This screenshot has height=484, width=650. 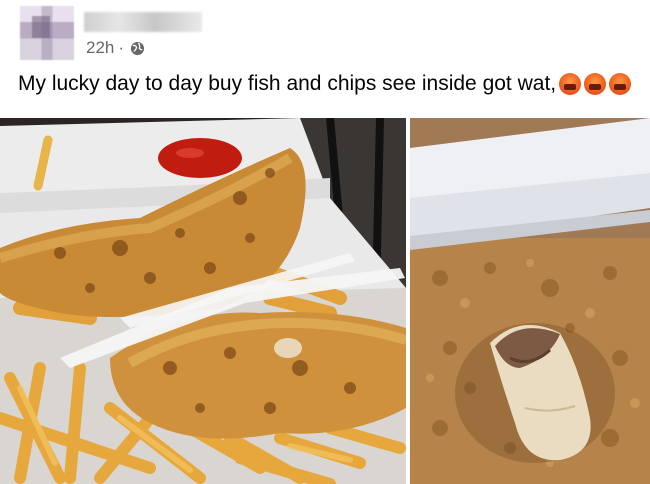 I want to click on author-avatar, so click(x=47, y=33).